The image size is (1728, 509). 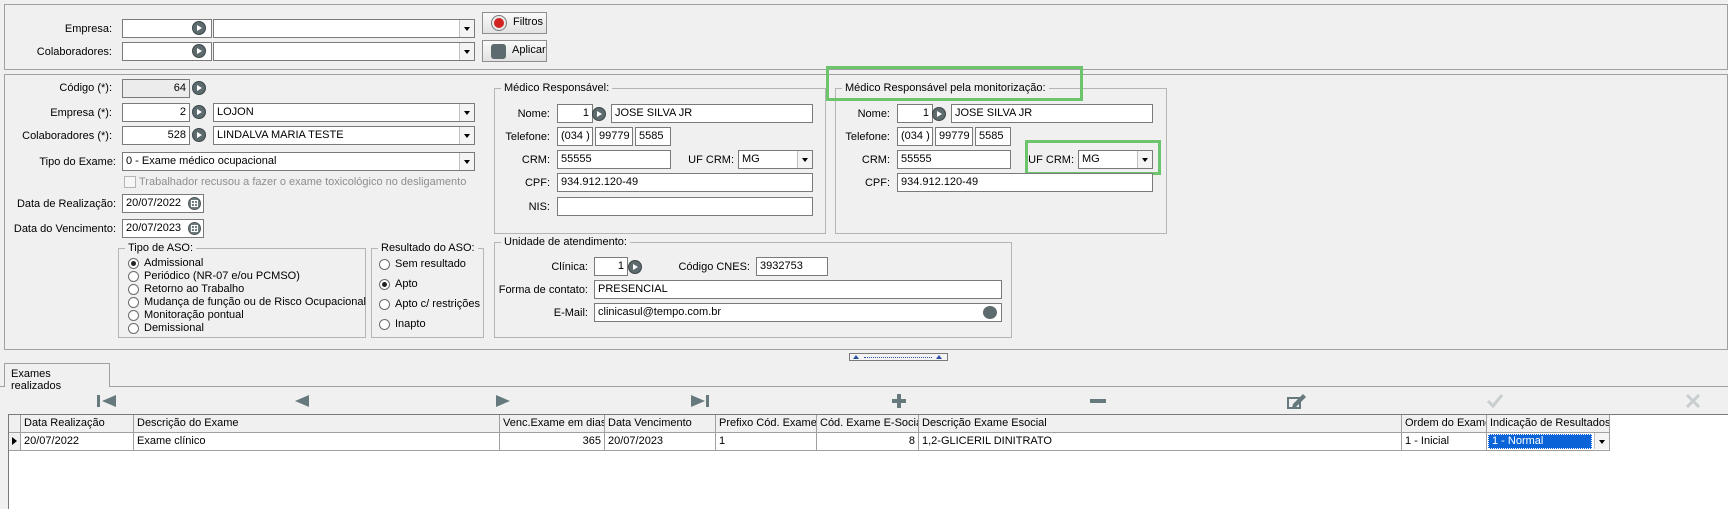 What do you see at coordinates (344, 112) in the screenshot?
I see `empresa-select: LOJON` at bounding box center [344, 112].